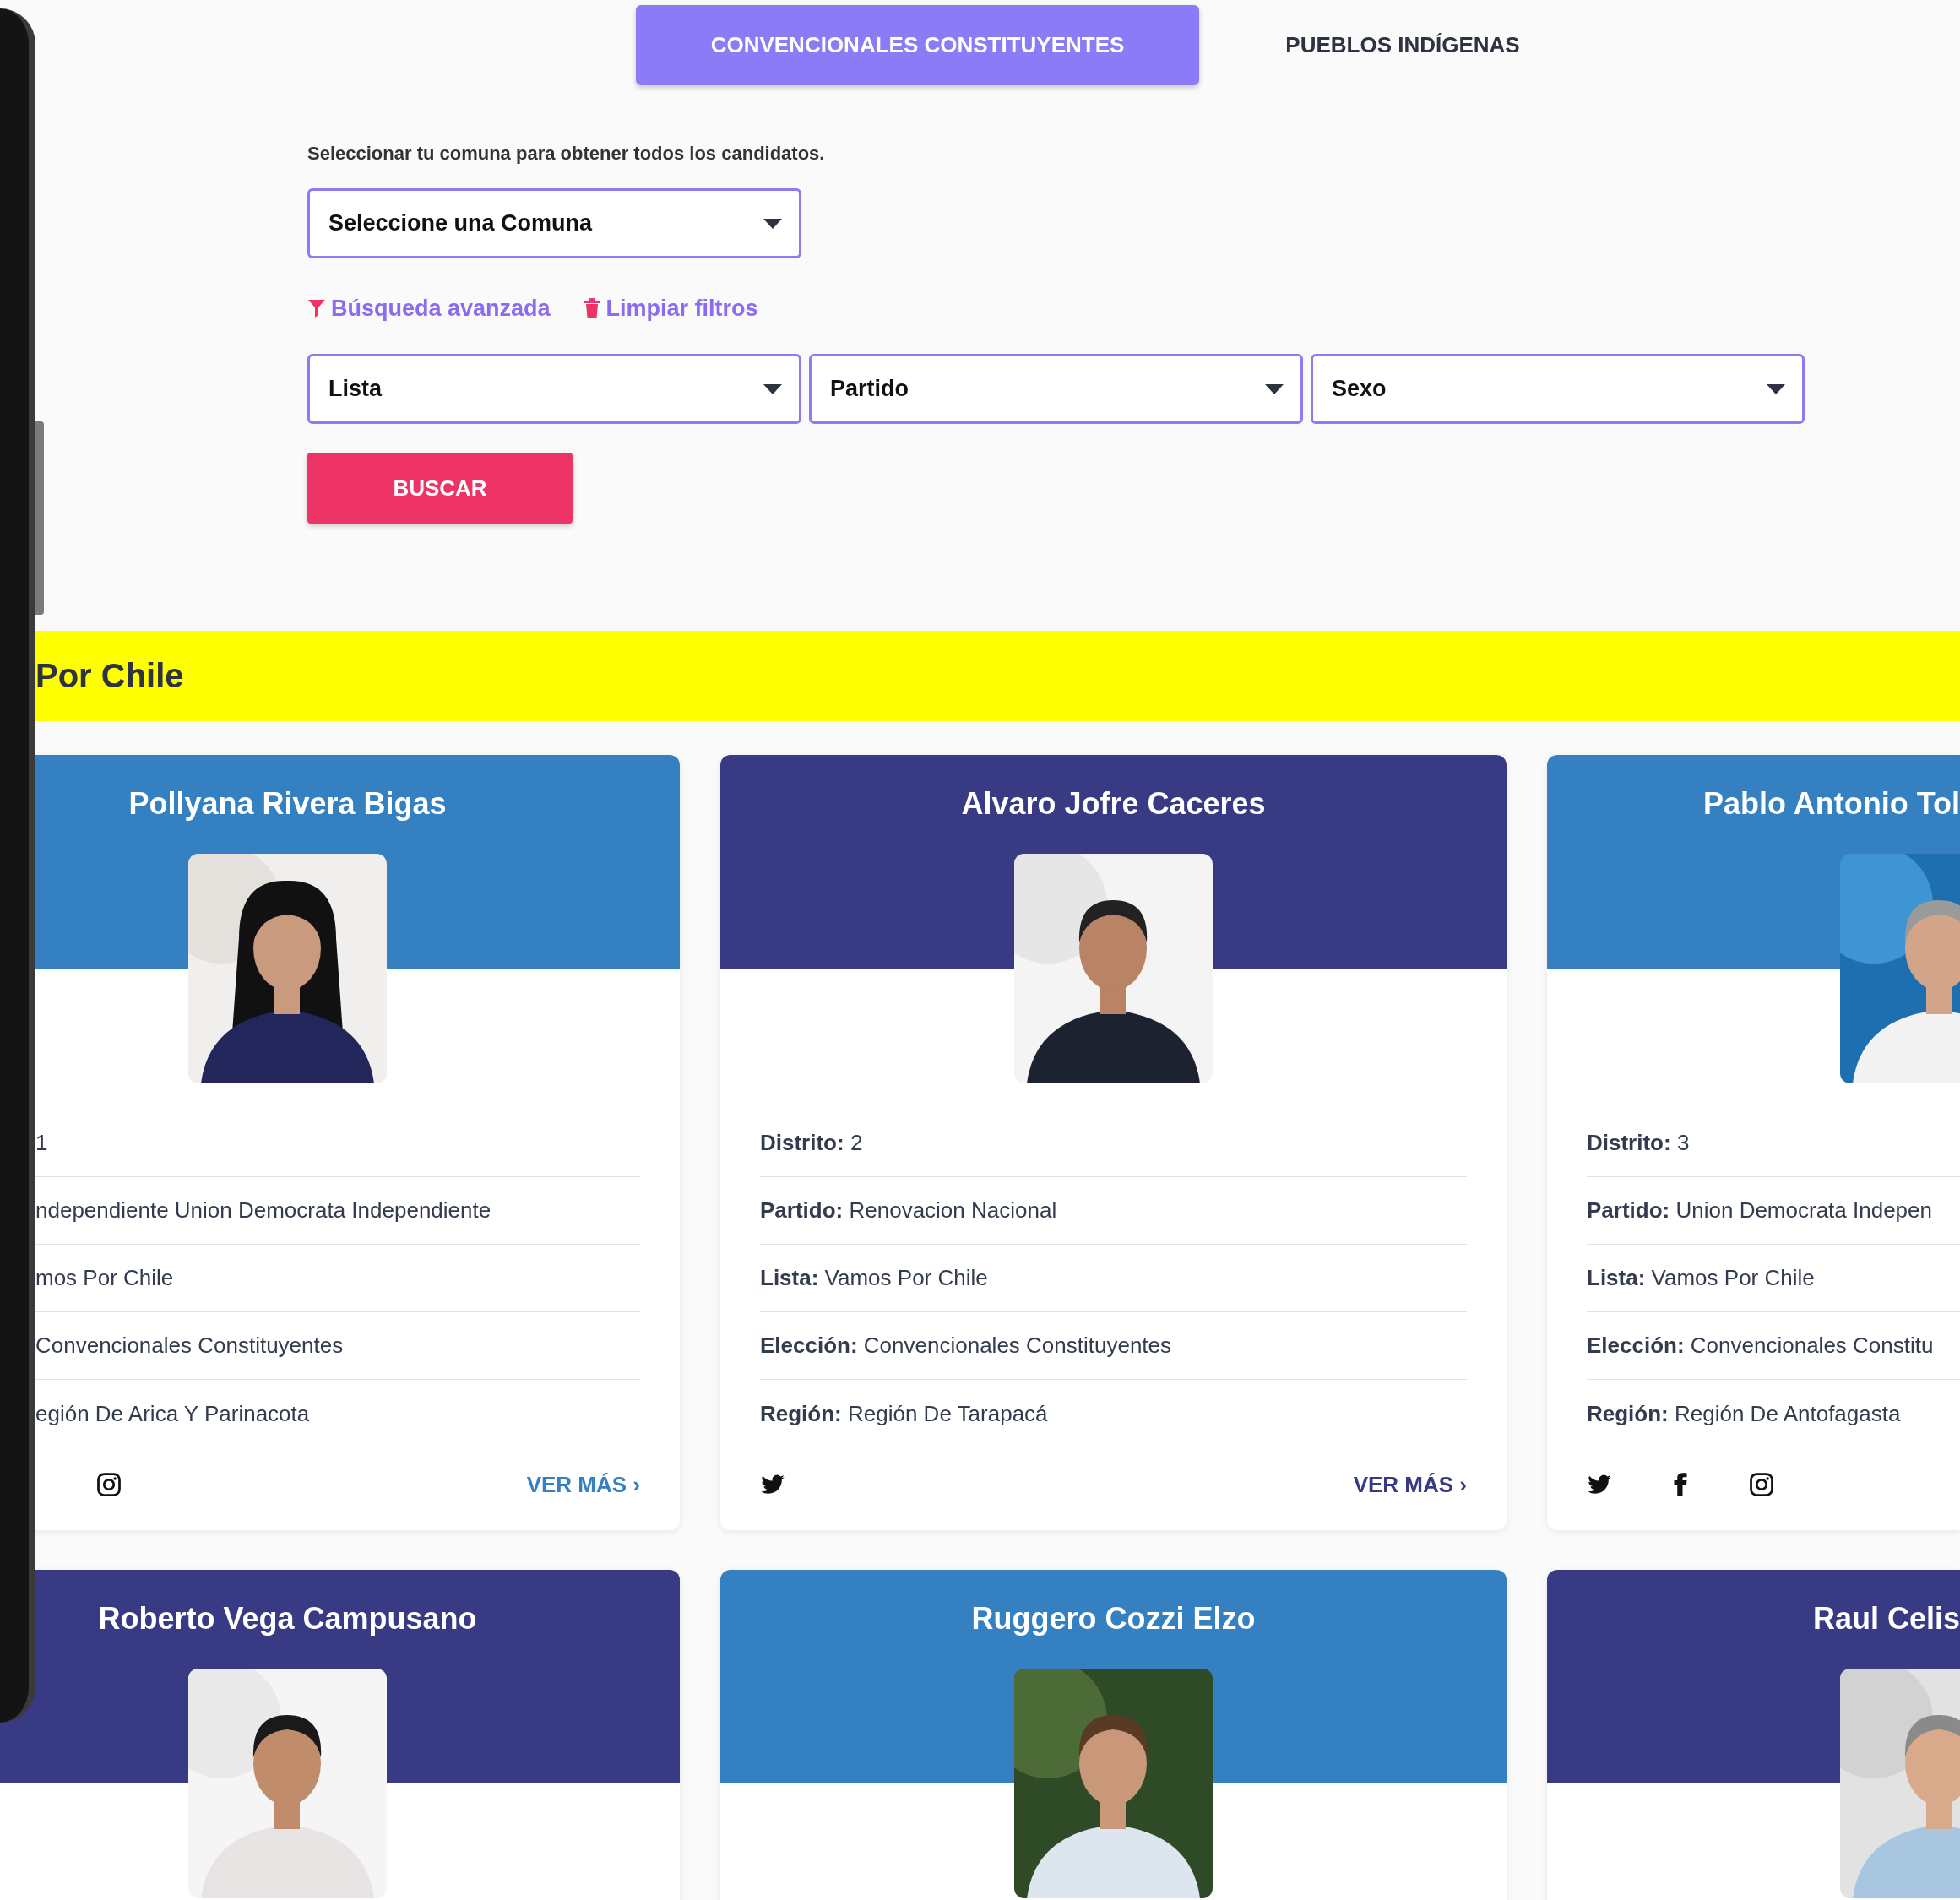 Image resolution: width=1960 pixels, height=1900 pixels. What do you see at coordinates (904, 1413) in the screenshot?
I see `detail-text: Región: Región De Tarapacá` at bounding box center [904, 1413].